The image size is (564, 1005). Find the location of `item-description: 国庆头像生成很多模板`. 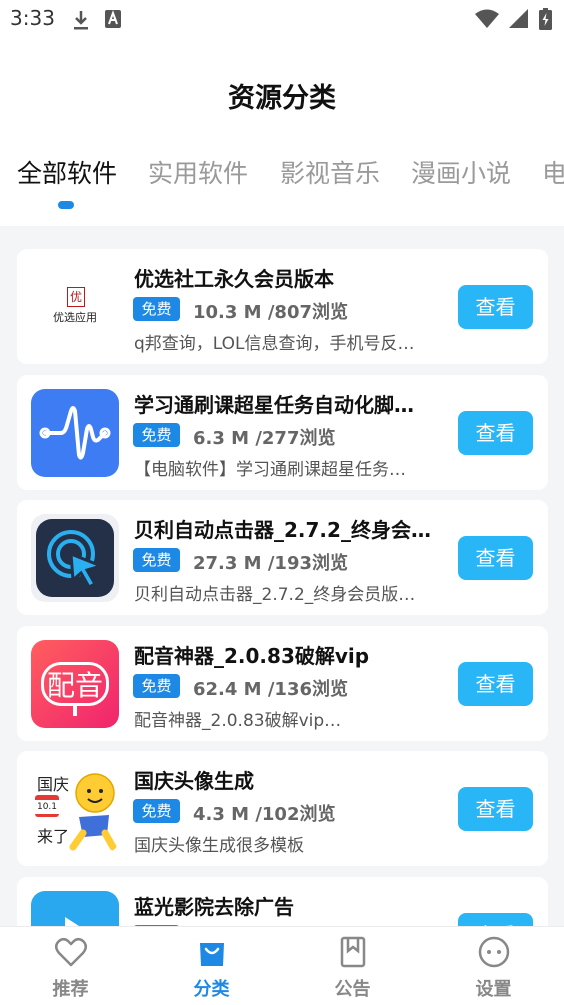

item-description: 国庆头像生成很多模板 is located at coordinates (219, 846).